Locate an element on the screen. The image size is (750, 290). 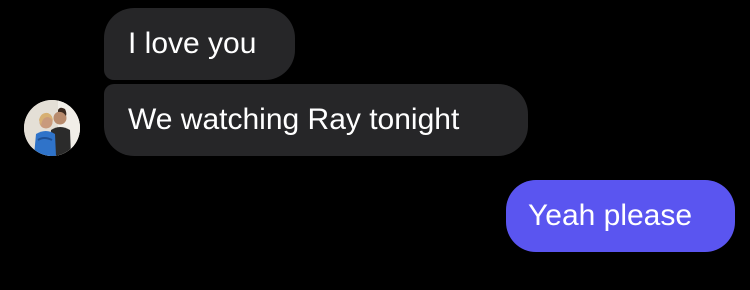
outgoing-message-bubble: Yeah please is located at coordinates (620, 216).